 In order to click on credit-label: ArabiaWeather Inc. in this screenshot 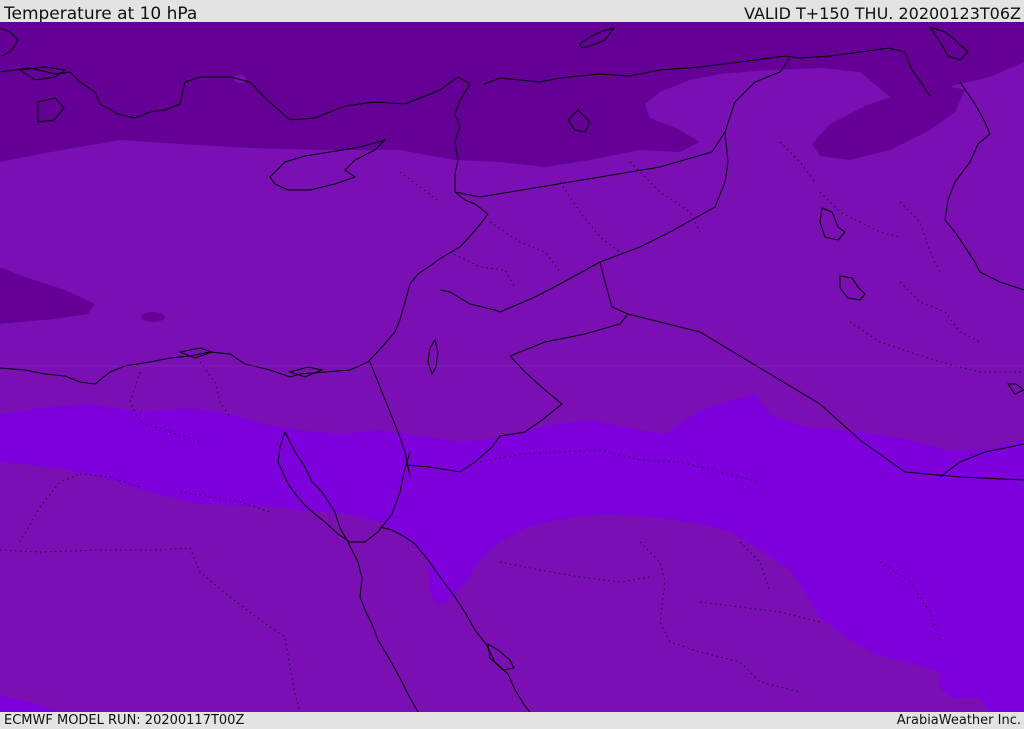, I will do `click(958, 720)`.